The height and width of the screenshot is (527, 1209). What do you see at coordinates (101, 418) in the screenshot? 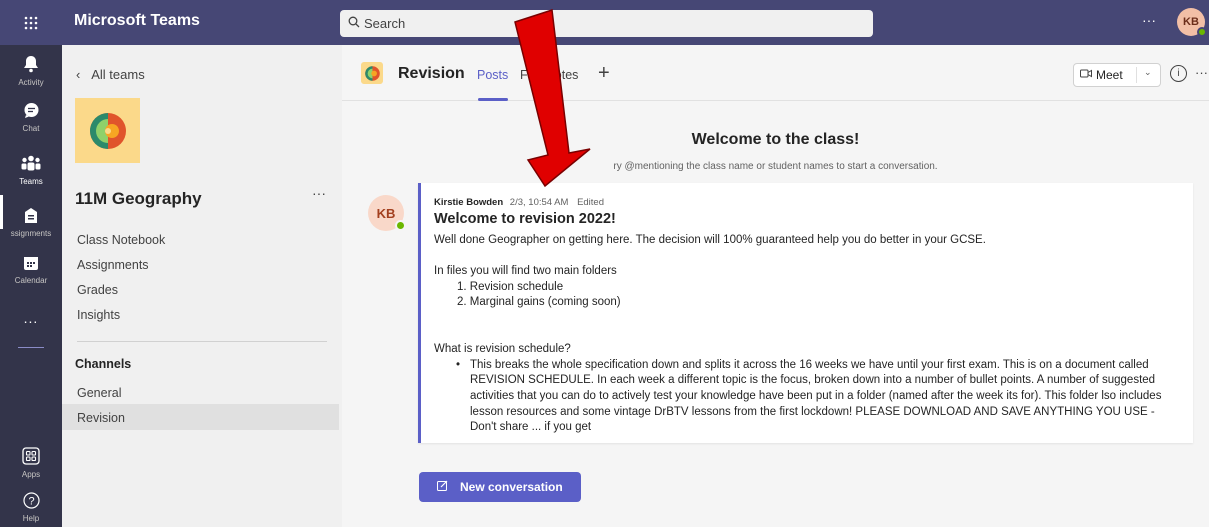
I see `channel-revision: Revision` at bounding box center [101, 418].